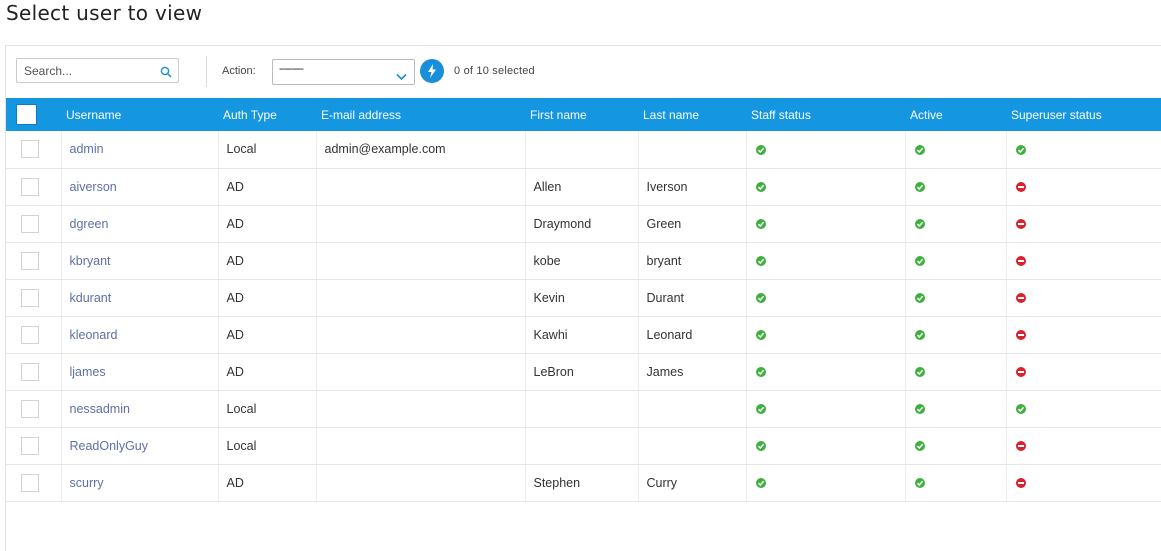 The width and height of the screenshot is (1161, 551). What do you see at coordinates (583, 372) in the screenshot?
I see `table-row: ljames AD LeBron James` at bounding box center [583, 372].